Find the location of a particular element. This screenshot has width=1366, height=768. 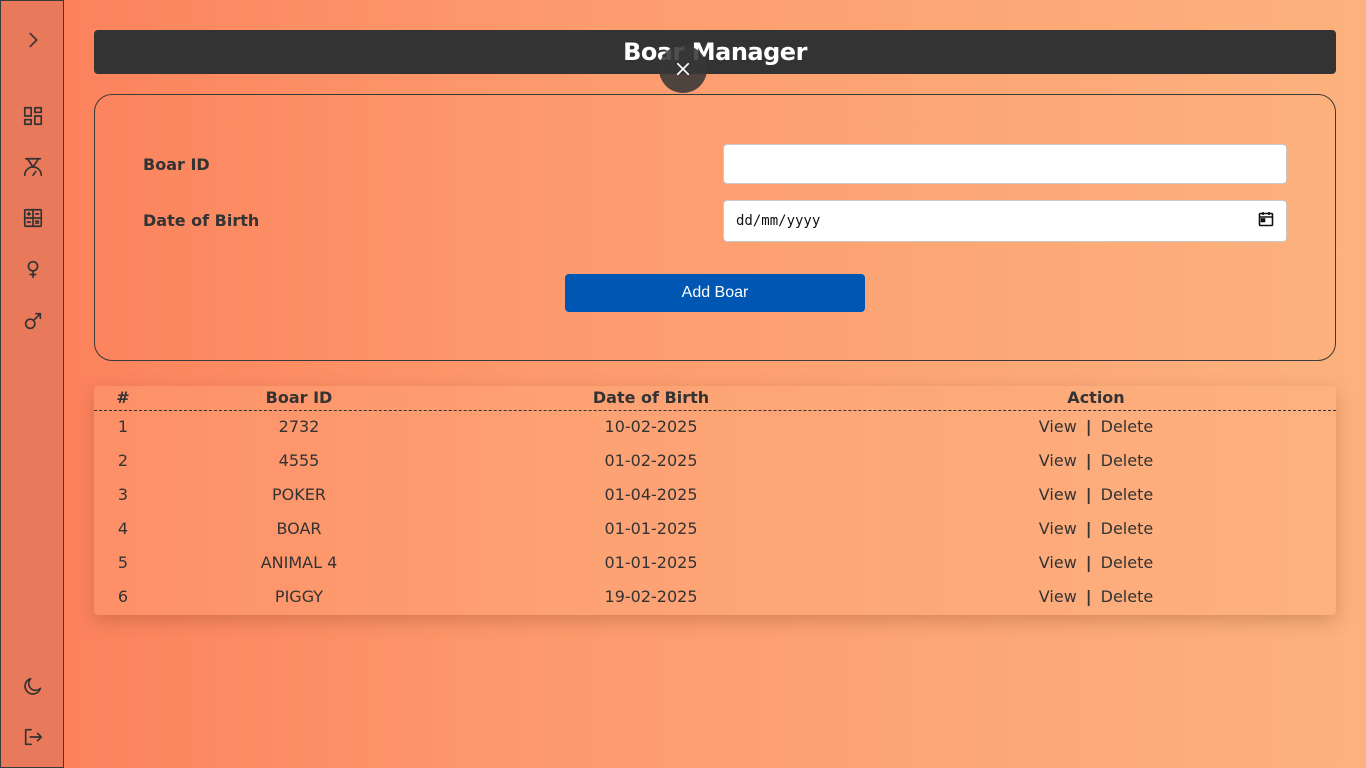

moon-icon is located at coordinates (33, 686).